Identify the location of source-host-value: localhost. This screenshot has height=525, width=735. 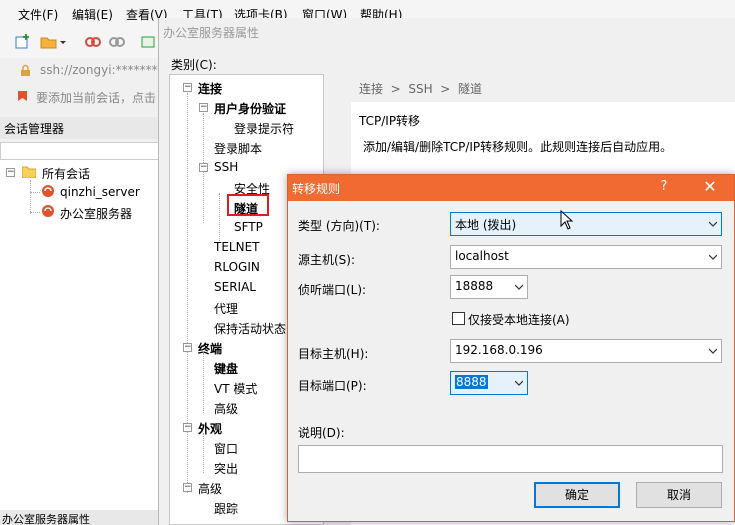
(482, 256).